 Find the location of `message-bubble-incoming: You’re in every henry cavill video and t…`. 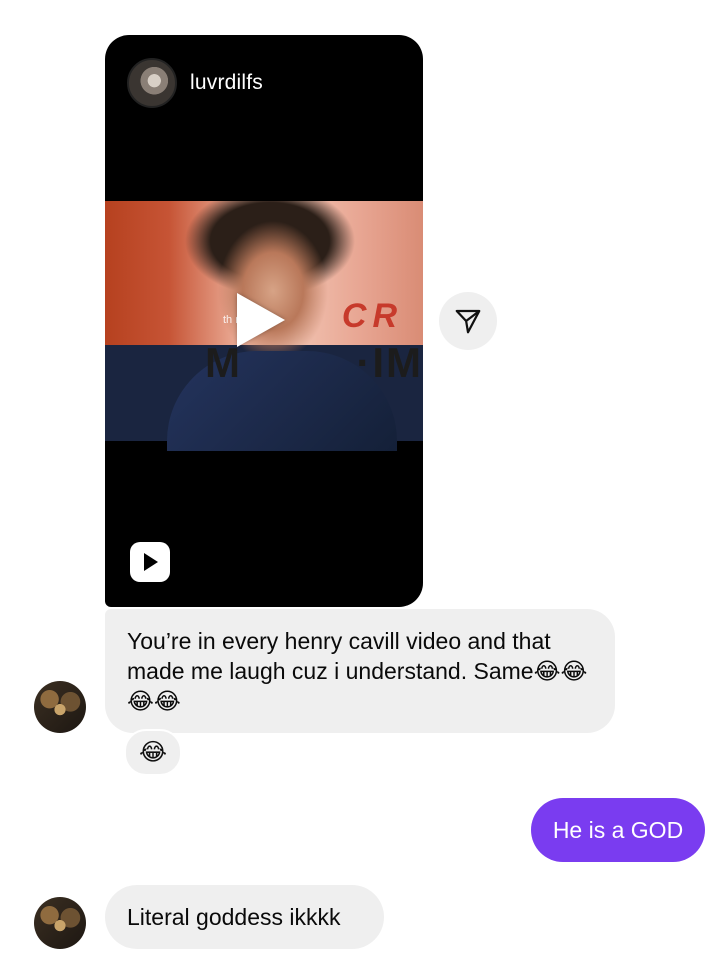

message-bubble-incoming: You’re in every henry cavill video and t… is located at coordinates (360, 671).